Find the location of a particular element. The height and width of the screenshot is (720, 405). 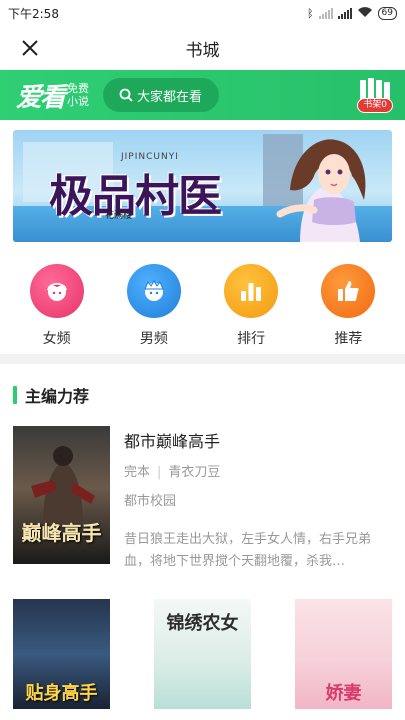

featured-book-author: 青衣刀豆 is located at coordinates (194, 472).